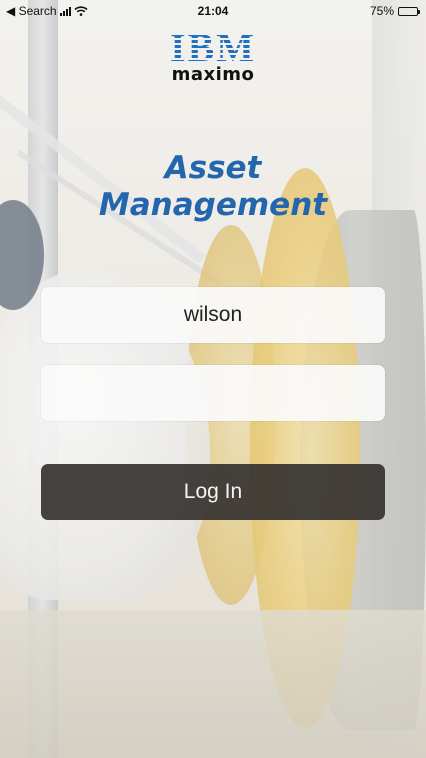 Image resolution: width=426 pixels, height=758 pixels. I want to click on battery-icon, so click(409, 11).